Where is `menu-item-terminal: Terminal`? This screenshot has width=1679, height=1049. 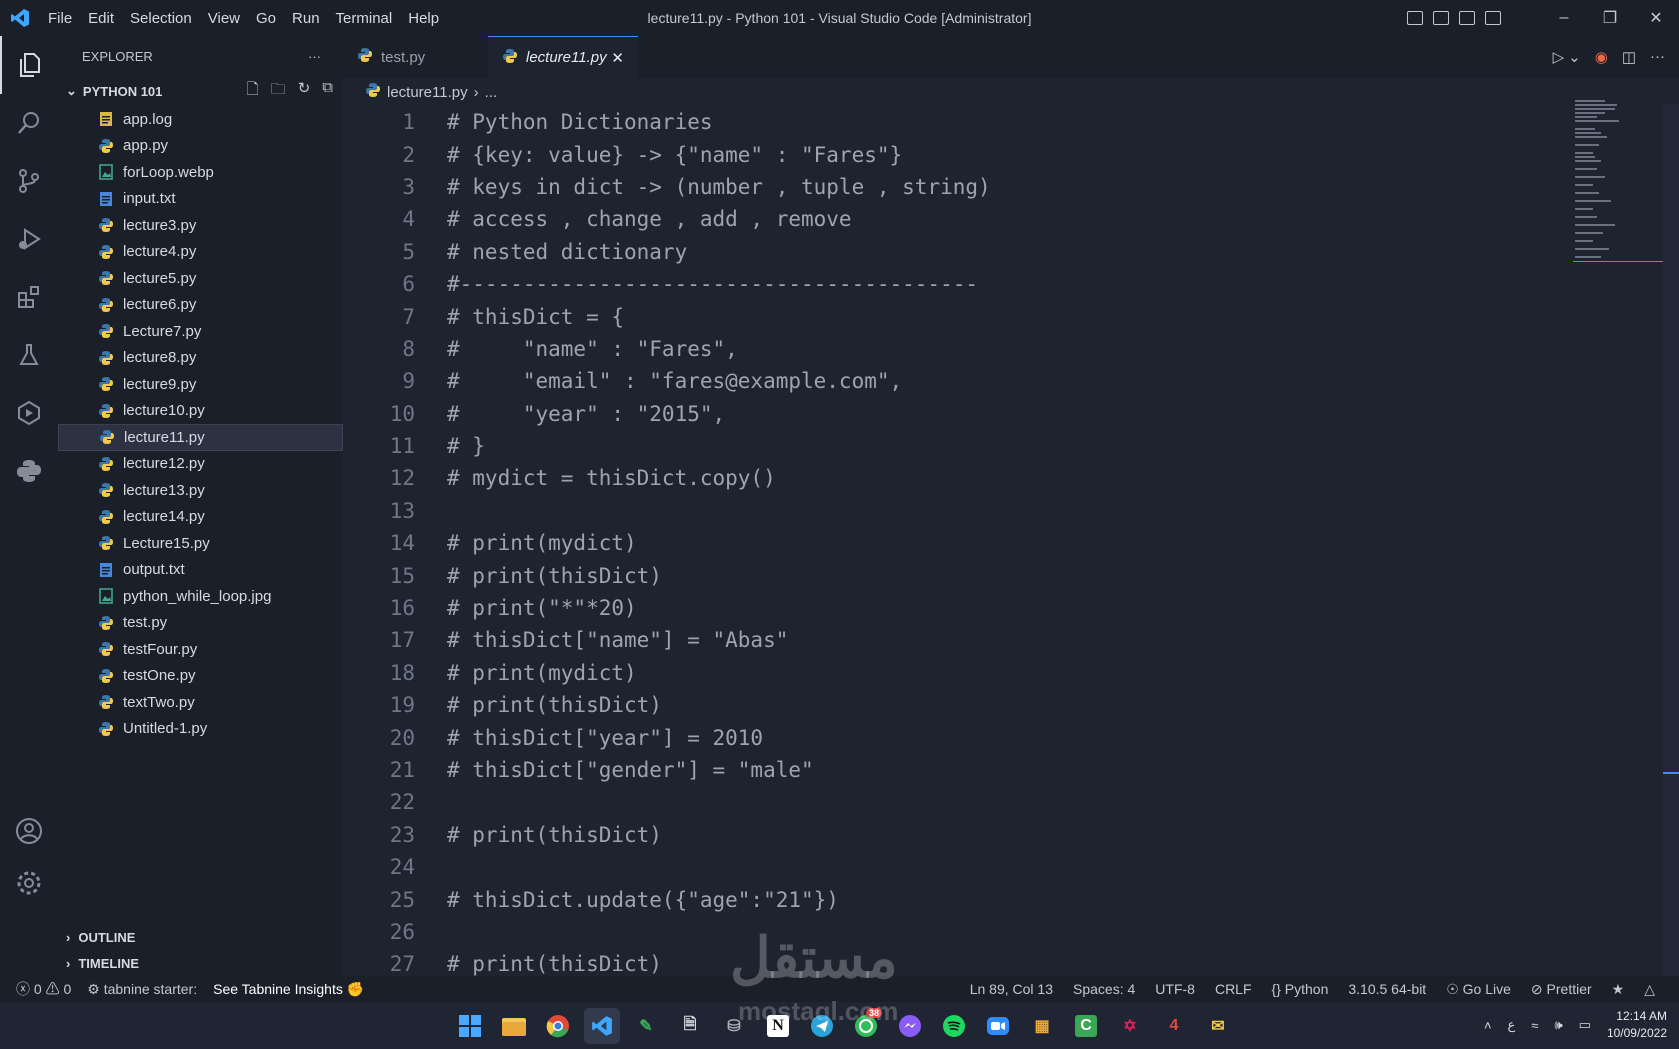 menu-item-terminal: Terminal is located at coordinates (364, 18).